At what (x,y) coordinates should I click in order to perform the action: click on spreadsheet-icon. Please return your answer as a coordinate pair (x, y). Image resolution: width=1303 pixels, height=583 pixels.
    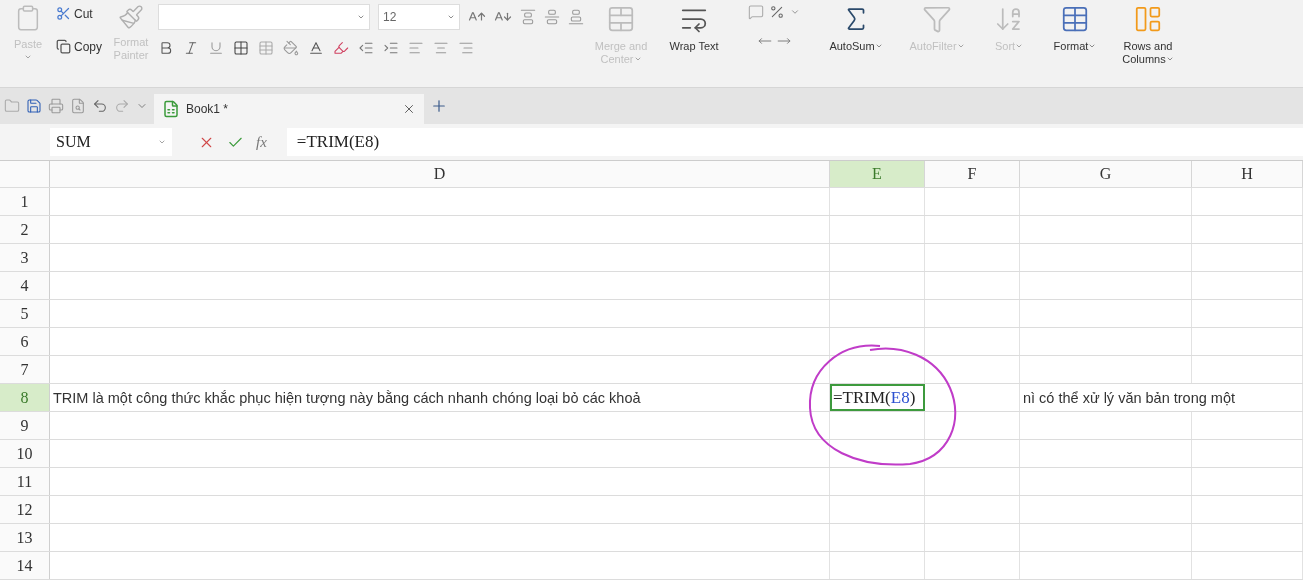
    Looking at the image, I should click on (171, 109).